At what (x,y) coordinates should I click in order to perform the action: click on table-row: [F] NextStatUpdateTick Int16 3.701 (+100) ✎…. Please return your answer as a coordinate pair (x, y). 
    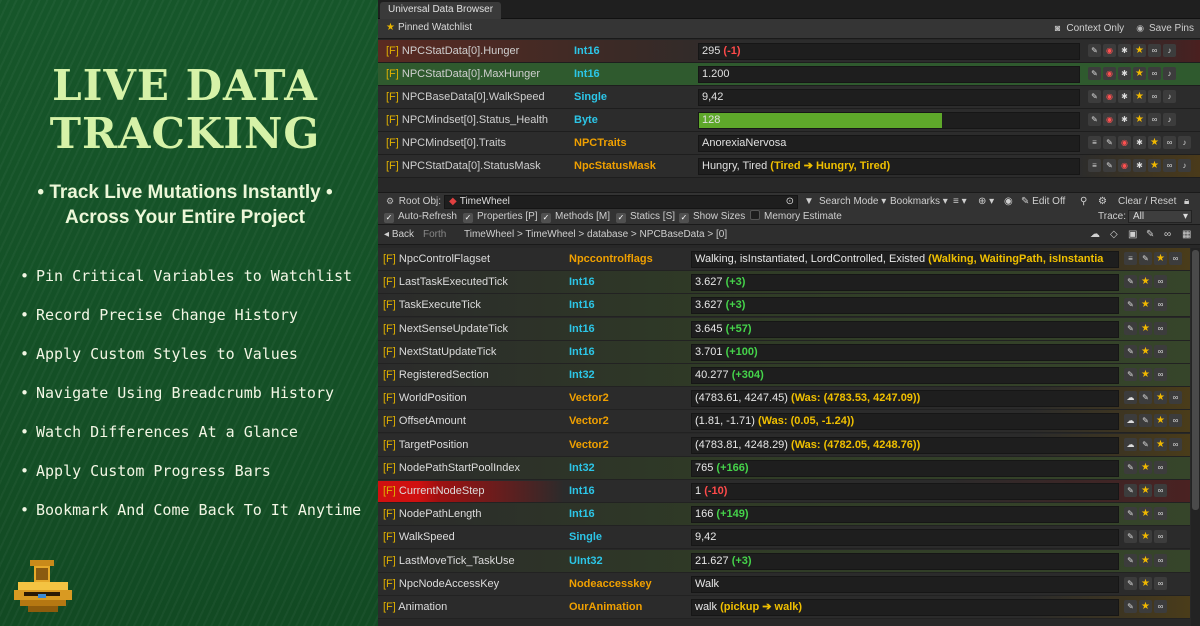
    Looking at the image, I should click on (784, 352).